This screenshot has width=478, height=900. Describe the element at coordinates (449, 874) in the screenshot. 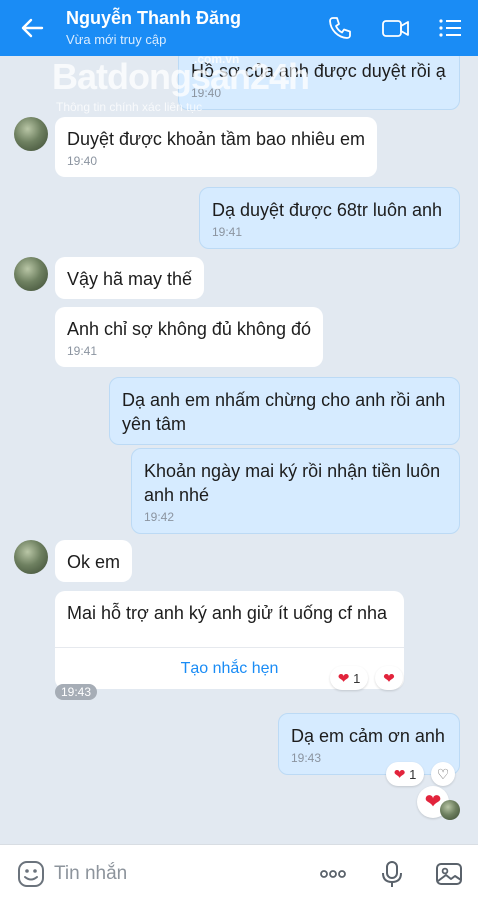

I see `image-icon` at that location.